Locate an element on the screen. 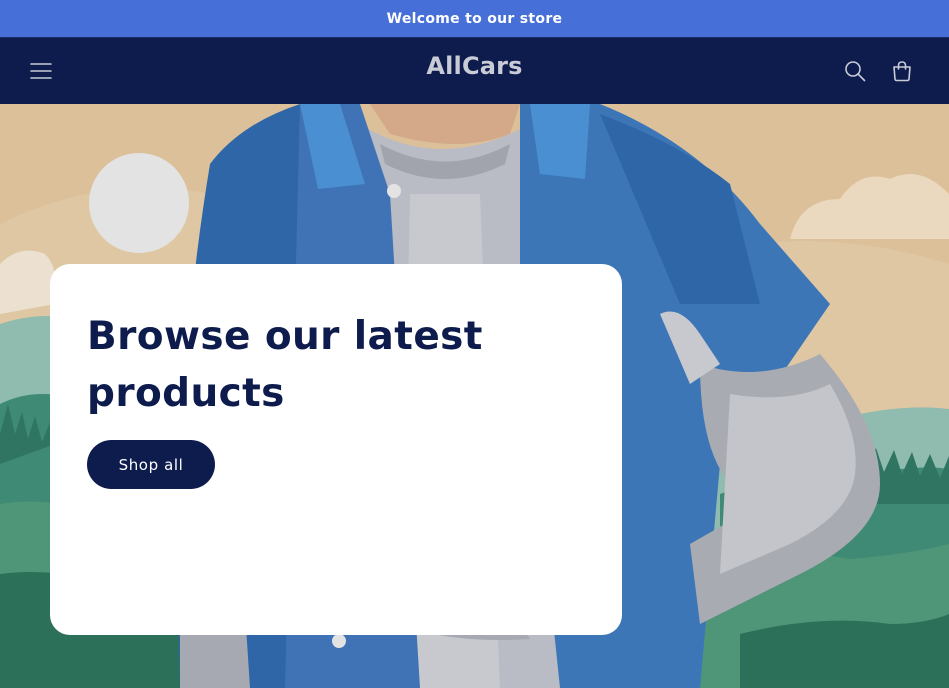 The width and height of the screenshot is (949, 688). cart-button is located at coordinates (902, 71).